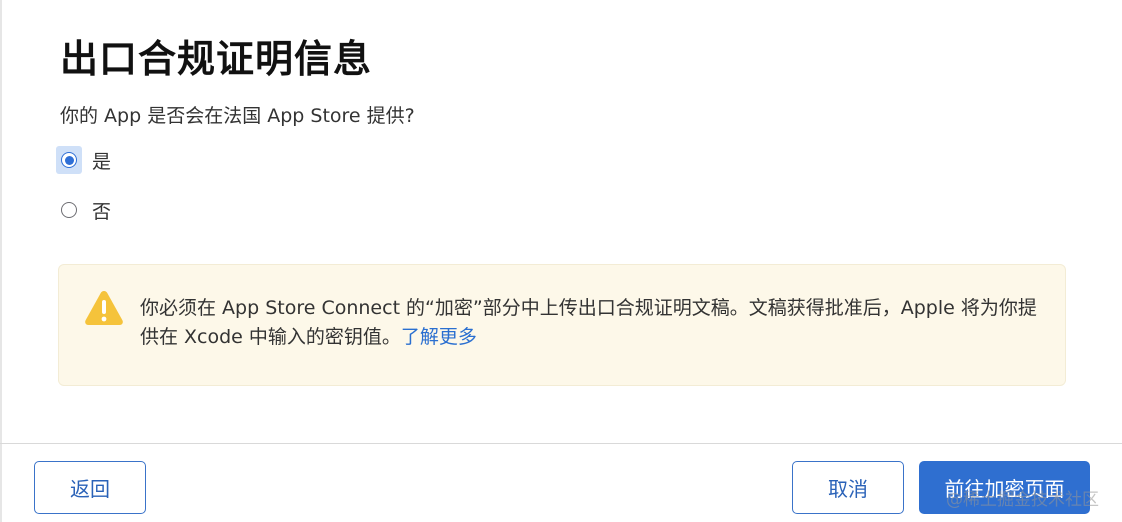 The image size is (1122, 522). I want to click on radio-label-no: 否, so click(102, 211).